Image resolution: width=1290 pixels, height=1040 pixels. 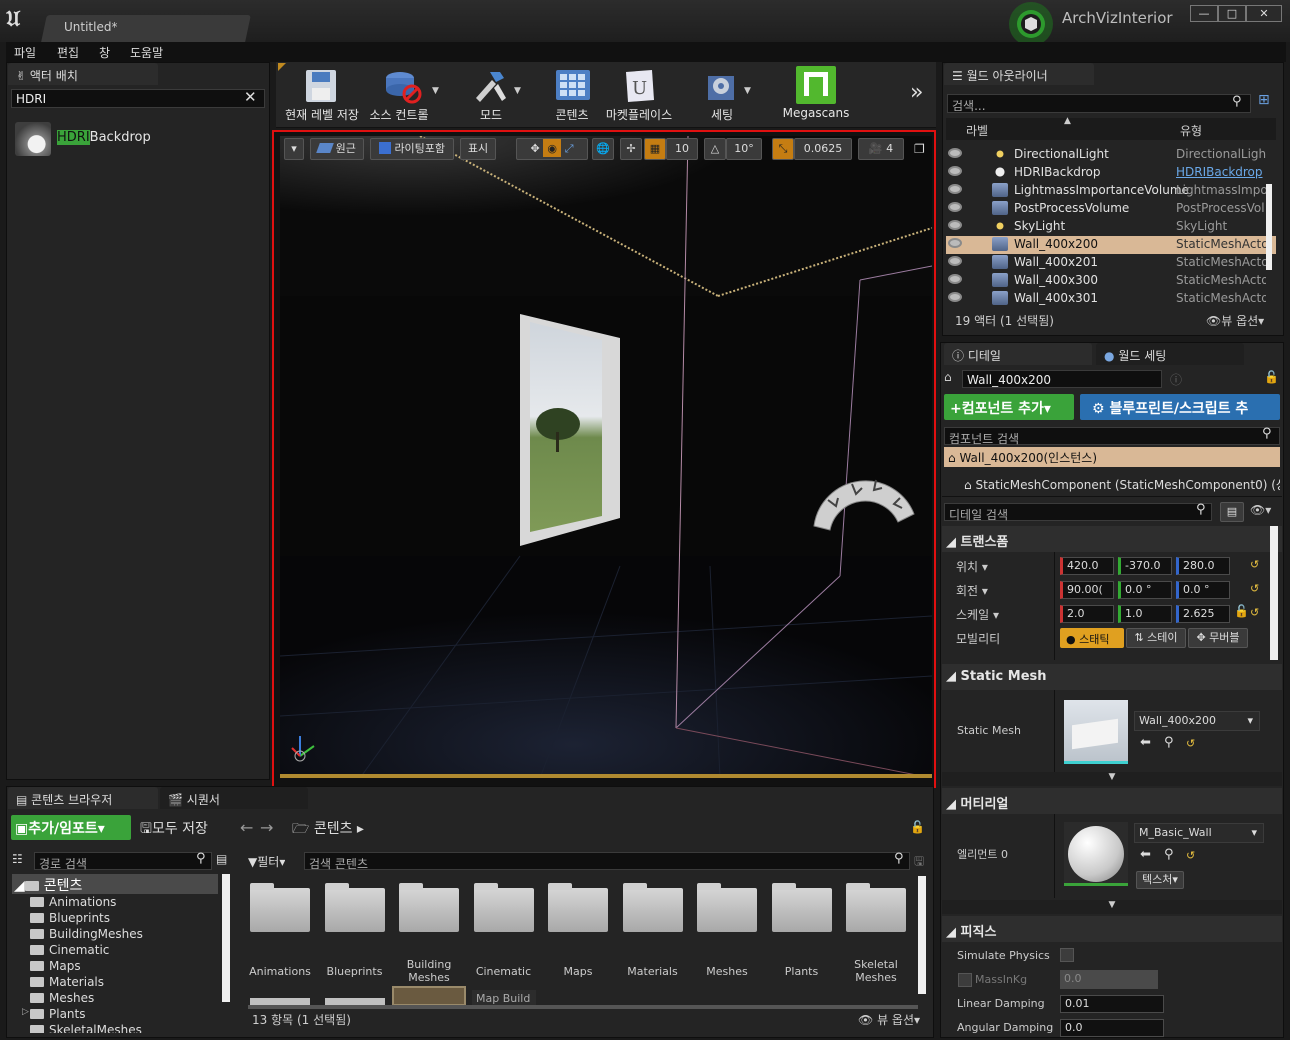 I want to click on rotation-label: 회전 ▾, so click(x=972, y=590).